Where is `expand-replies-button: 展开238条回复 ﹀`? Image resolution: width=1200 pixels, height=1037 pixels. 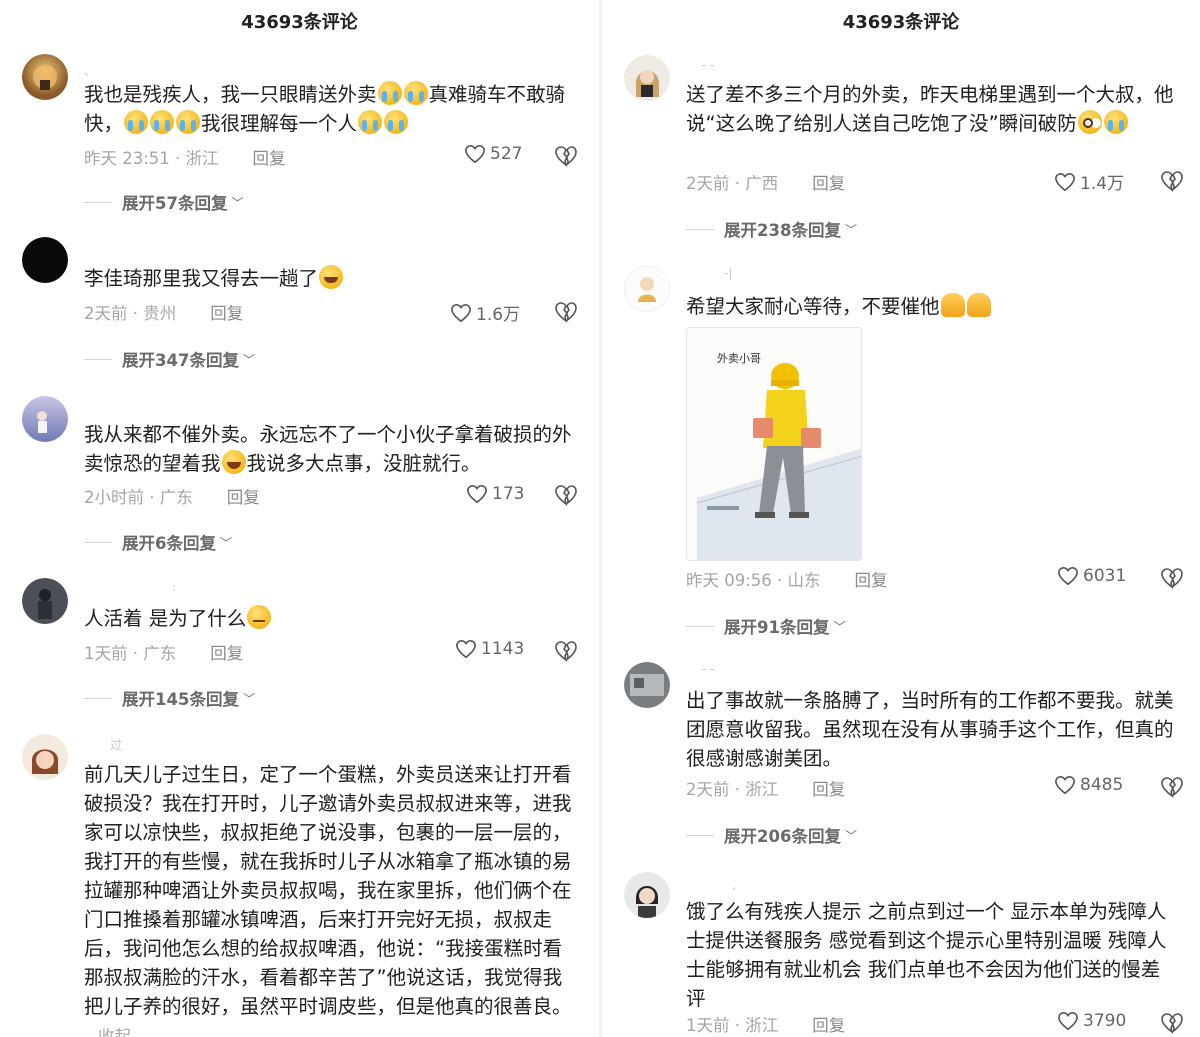 expand-replies-button: 展开238条回复 ﹀ is located at coordinates (771, 229).